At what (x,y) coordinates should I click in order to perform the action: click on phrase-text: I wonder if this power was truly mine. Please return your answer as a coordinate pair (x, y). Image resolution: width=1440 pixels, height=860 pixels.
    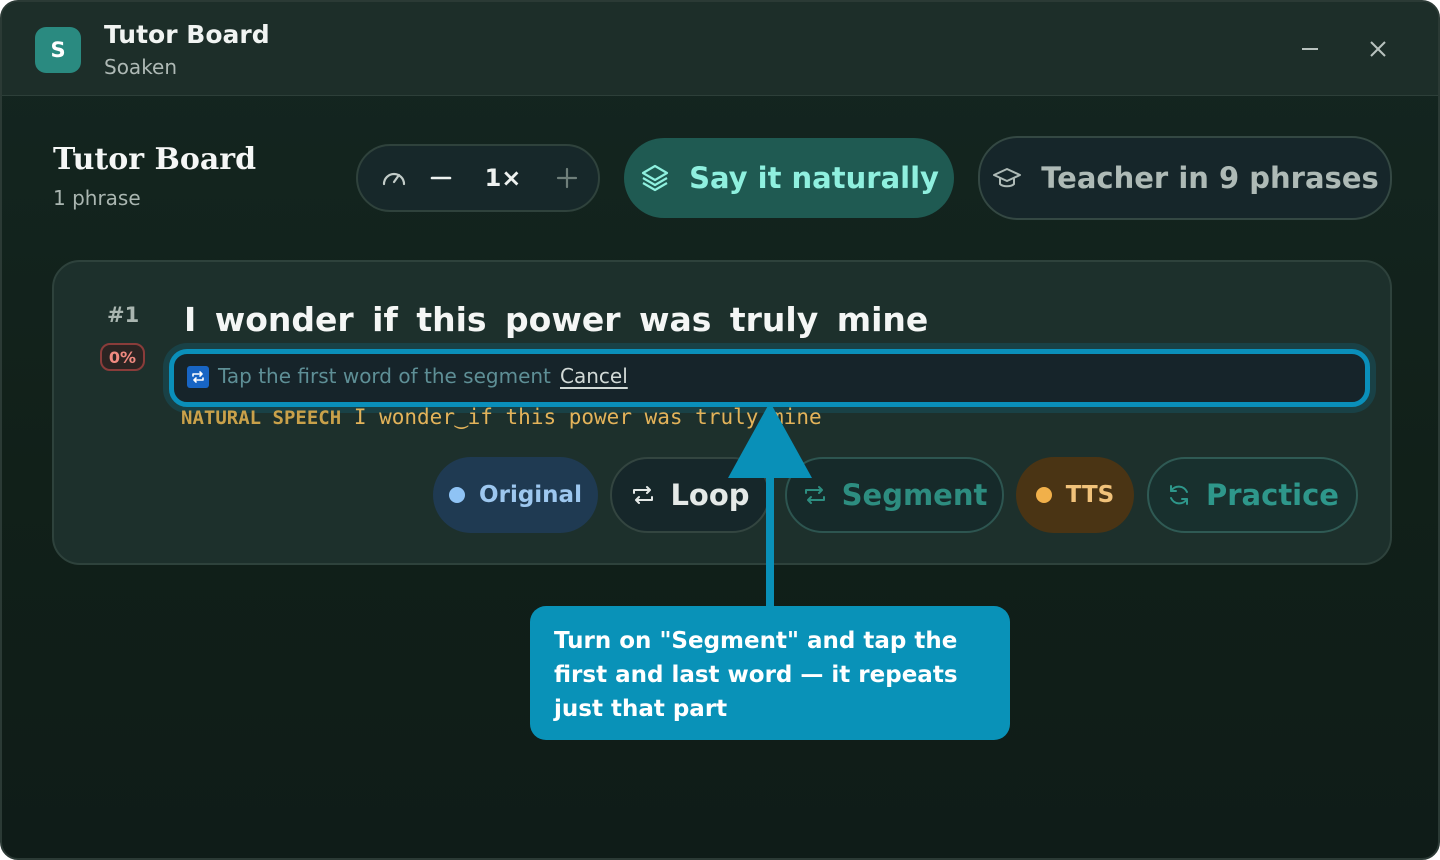
    Looking at the image, I should click on (556, 319).